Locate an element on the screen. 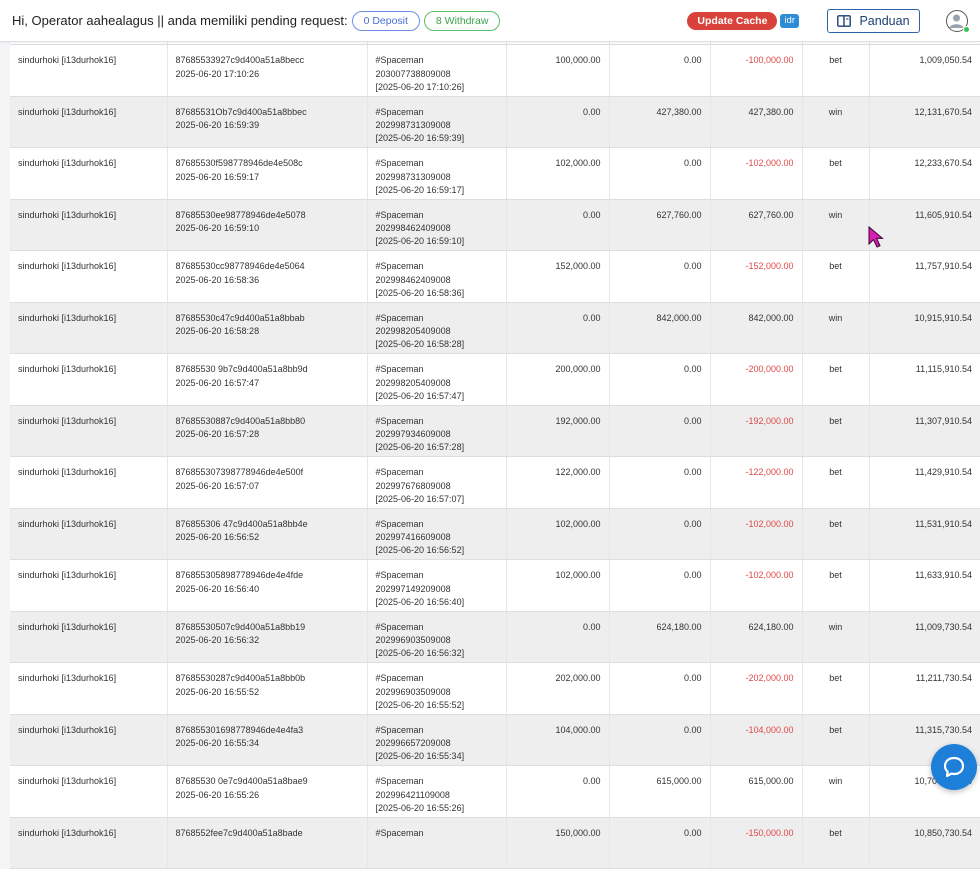  cell-amount: 624,180.00 is located at coordinates (756, 637).